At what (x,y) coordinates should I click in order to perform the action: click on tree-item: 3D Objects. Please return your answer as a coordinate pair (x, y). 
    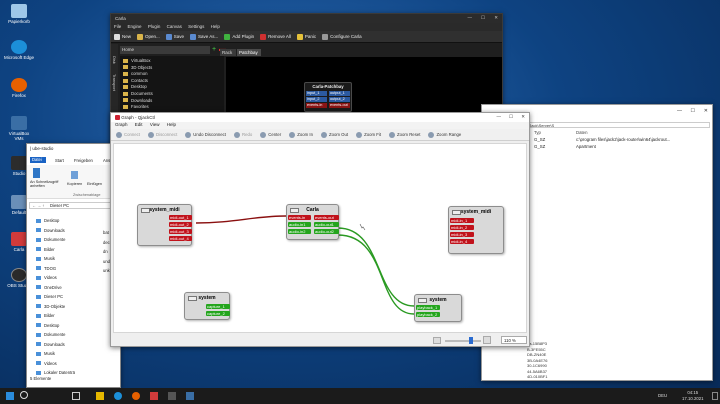
    Looking at the image, I should click on (138, 68).